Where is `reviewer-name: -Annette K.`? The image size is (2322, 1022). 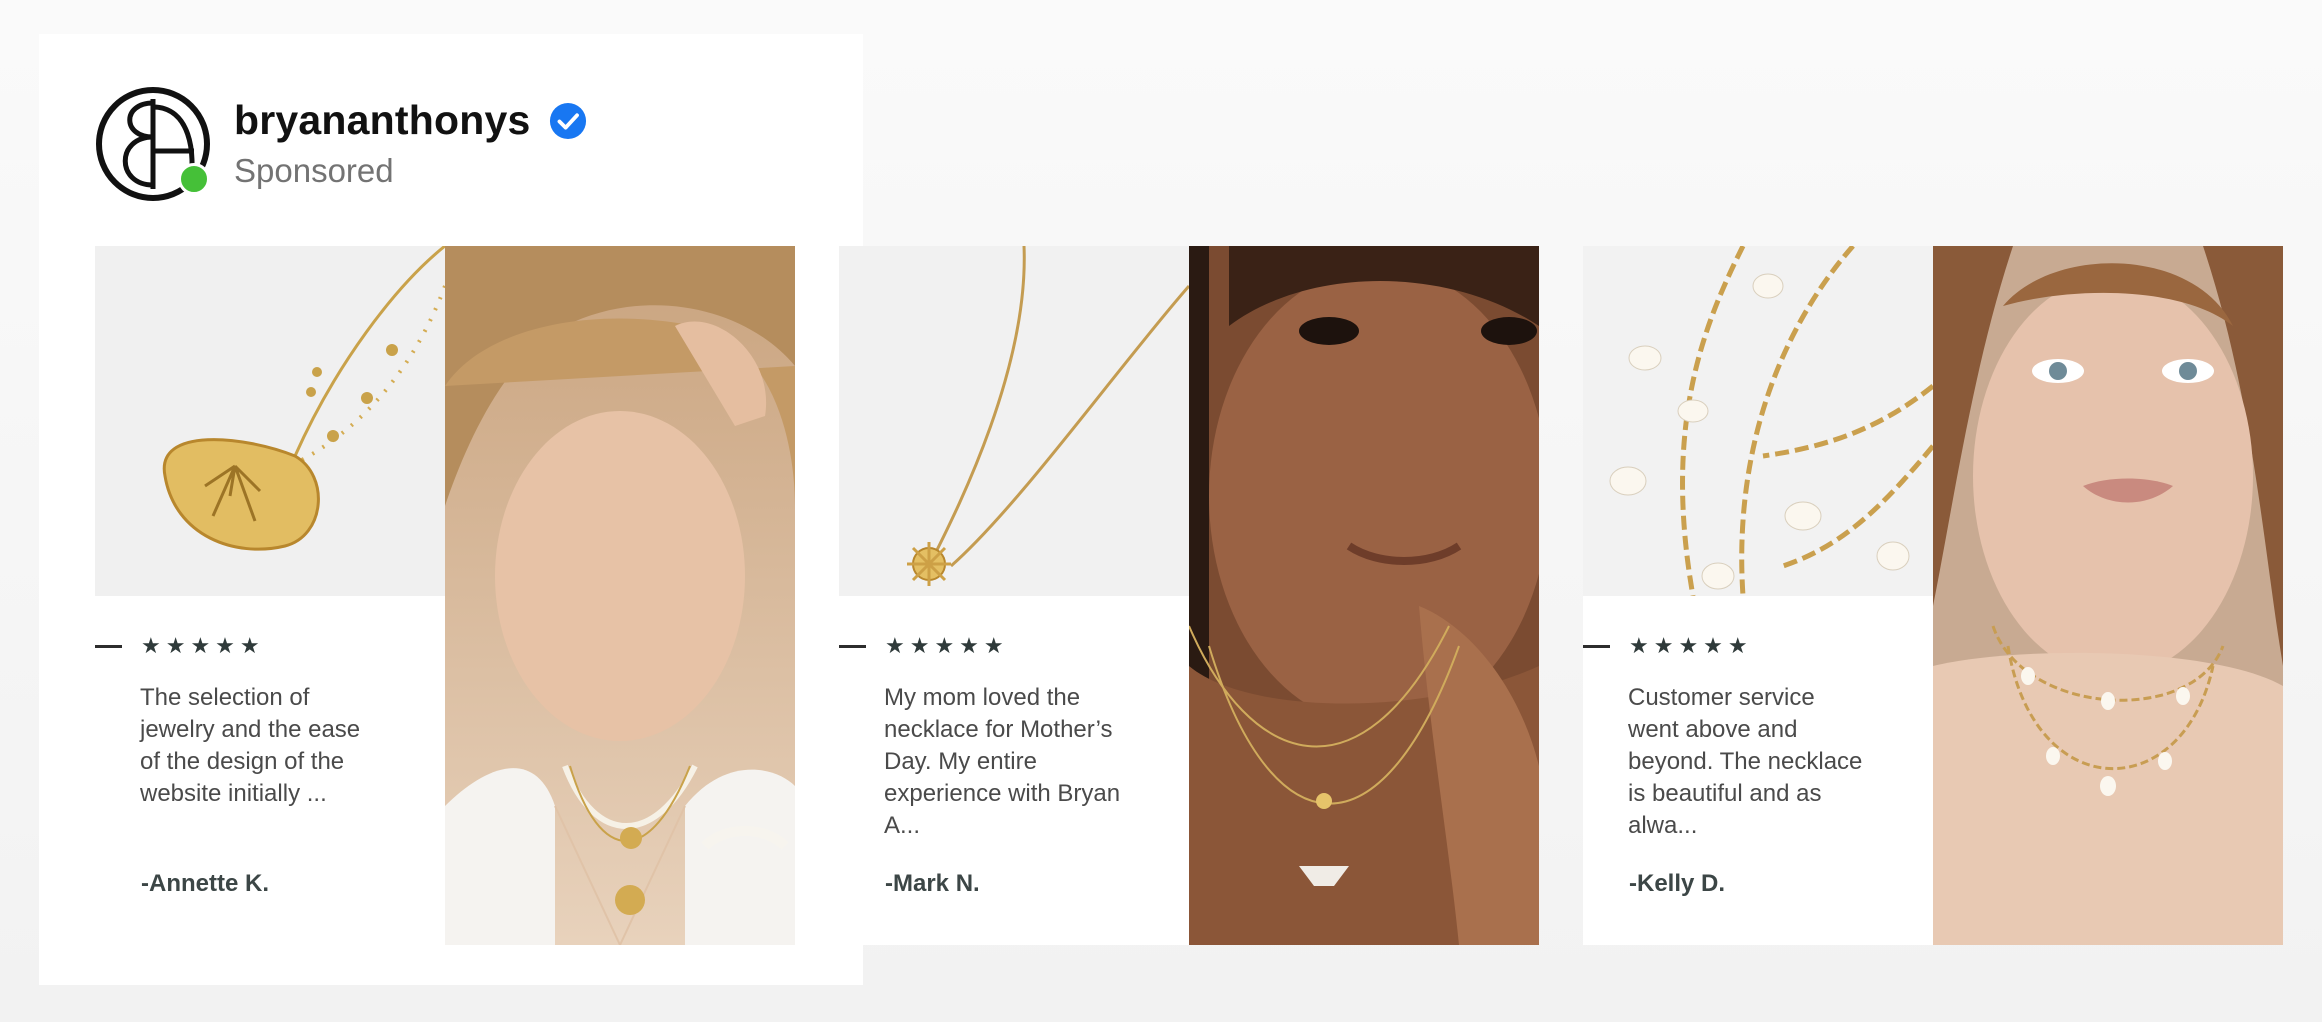 reviewer-name: -Annette K. is located at coordinates (205, 883).